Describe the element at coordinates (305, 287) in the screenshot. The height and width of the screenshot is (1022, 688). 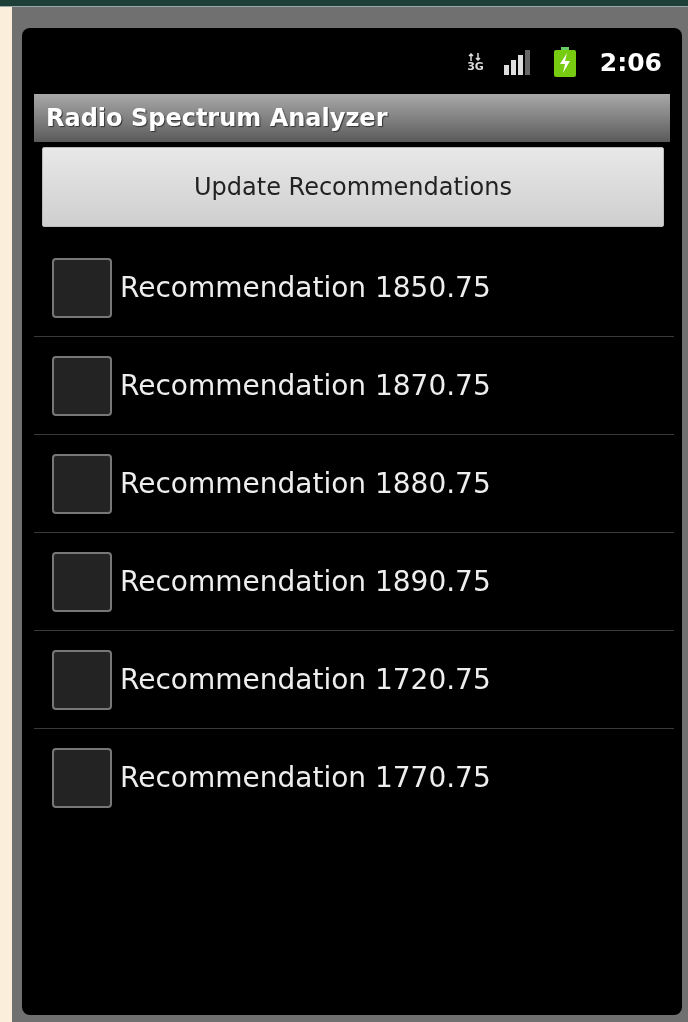
I see `recommendation-label: Recommendation 1850.75` at that location.